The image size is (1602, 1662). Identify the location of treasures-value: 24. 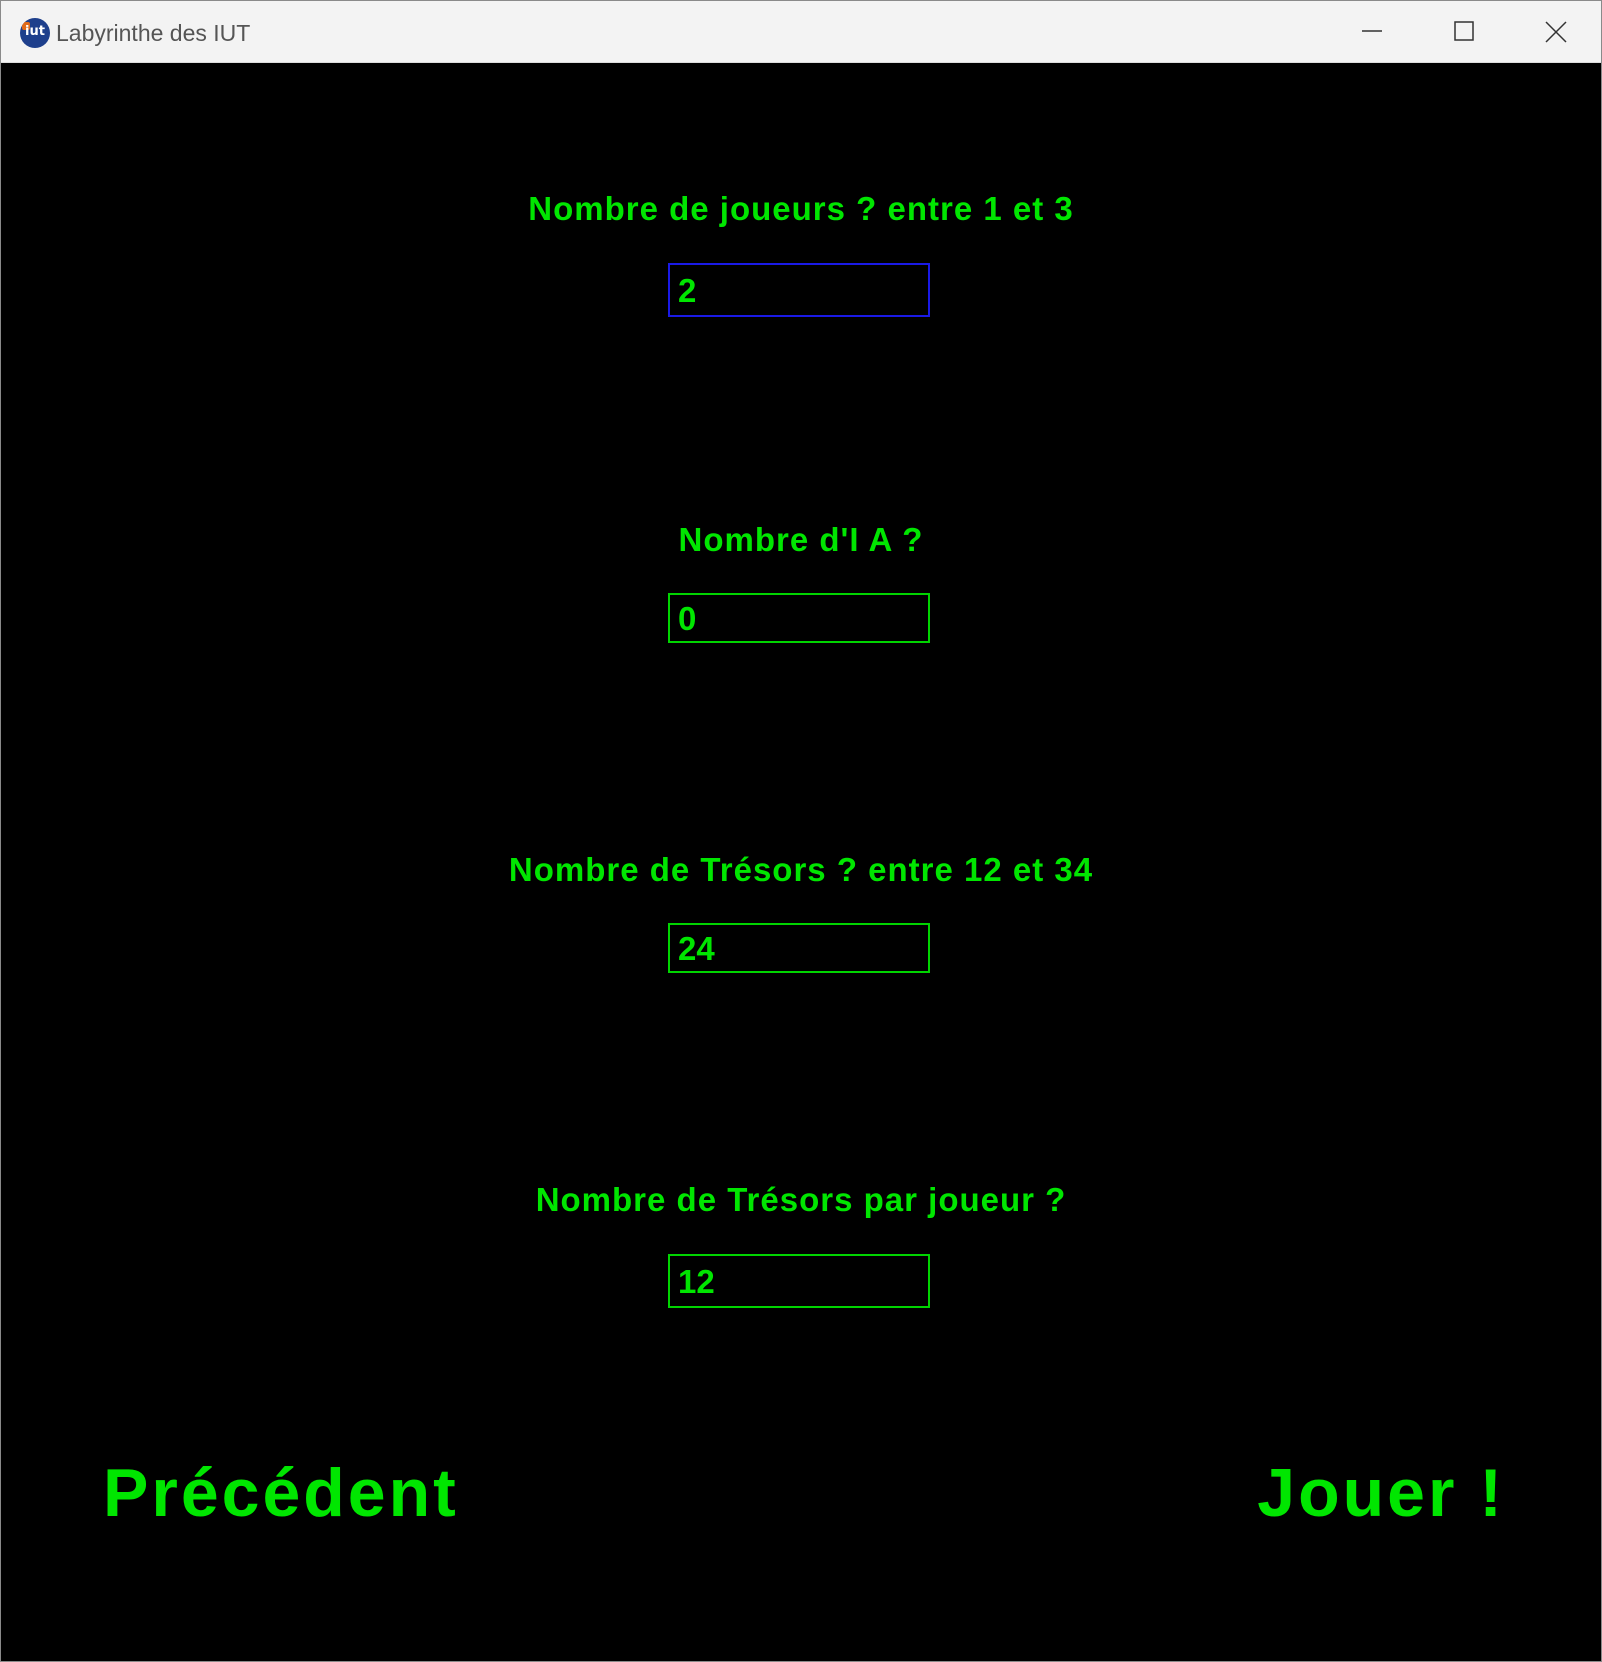
(696, 948).